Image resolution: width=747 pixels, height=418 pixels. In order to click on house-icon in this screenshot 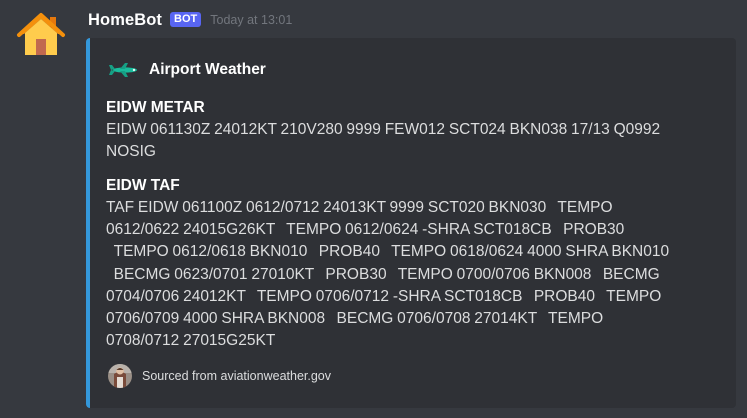, I will do `click(41, 34)`.